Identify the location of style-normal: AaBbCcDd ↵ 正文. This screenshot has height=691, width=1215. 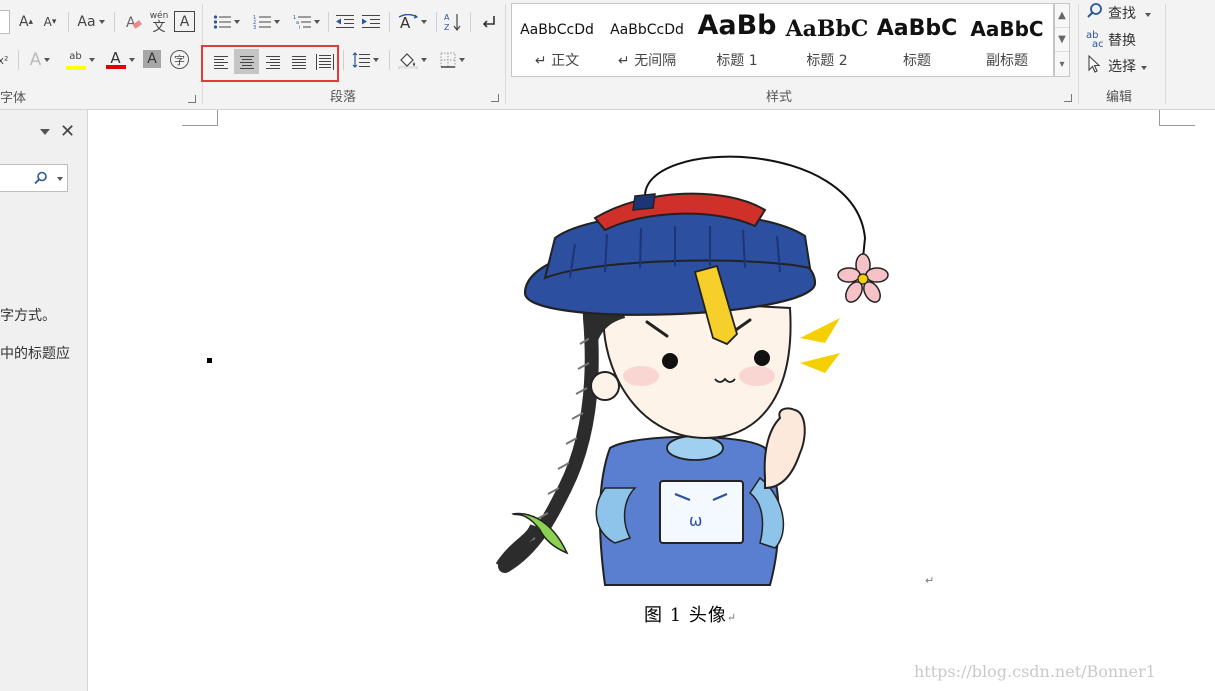
(557, 40).